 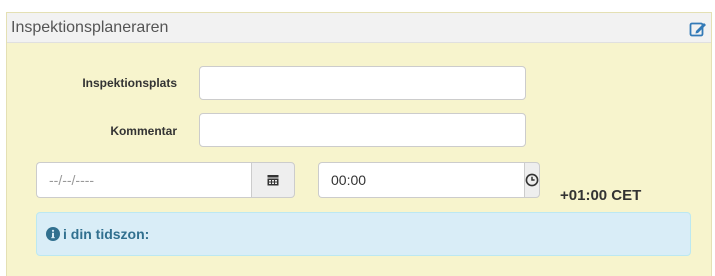 I want to click on inspection-location-label: Inspektionsplats, so click(x=129, y=83).